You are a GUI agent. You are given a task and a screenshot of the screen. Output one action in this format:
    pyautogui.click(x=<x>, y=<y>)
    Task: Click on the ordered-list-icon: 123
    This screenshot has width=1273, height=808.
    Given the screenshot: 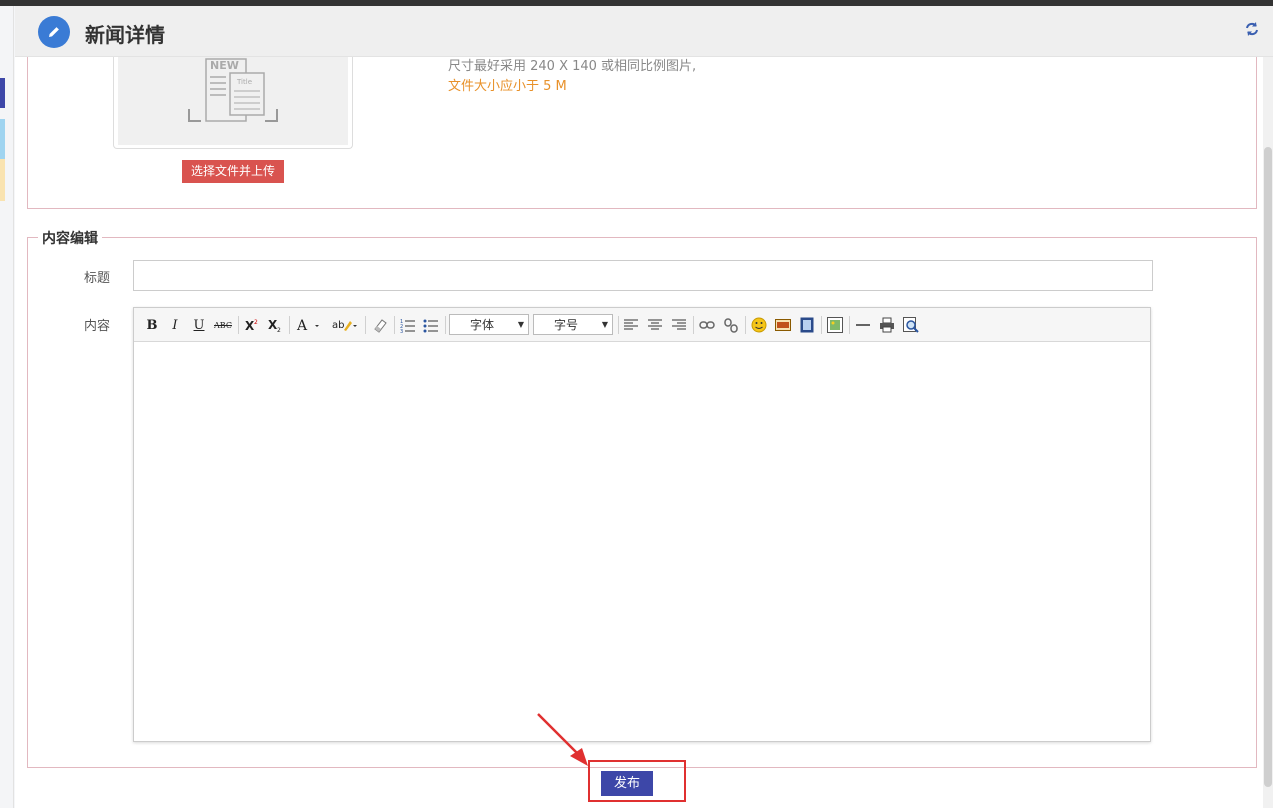 What is the action you would take?
    pyautogui.click(x=408, y=325)
    